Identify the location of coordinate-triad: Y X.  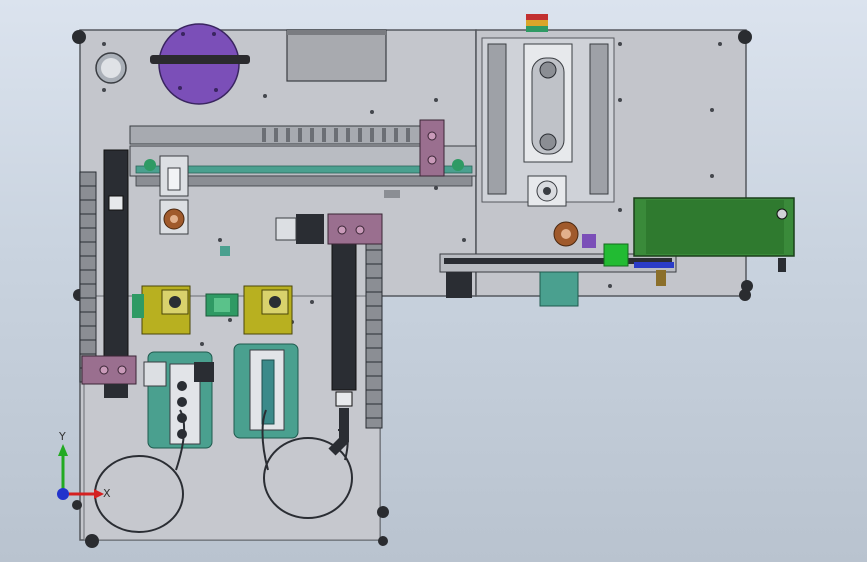
(84, 465).